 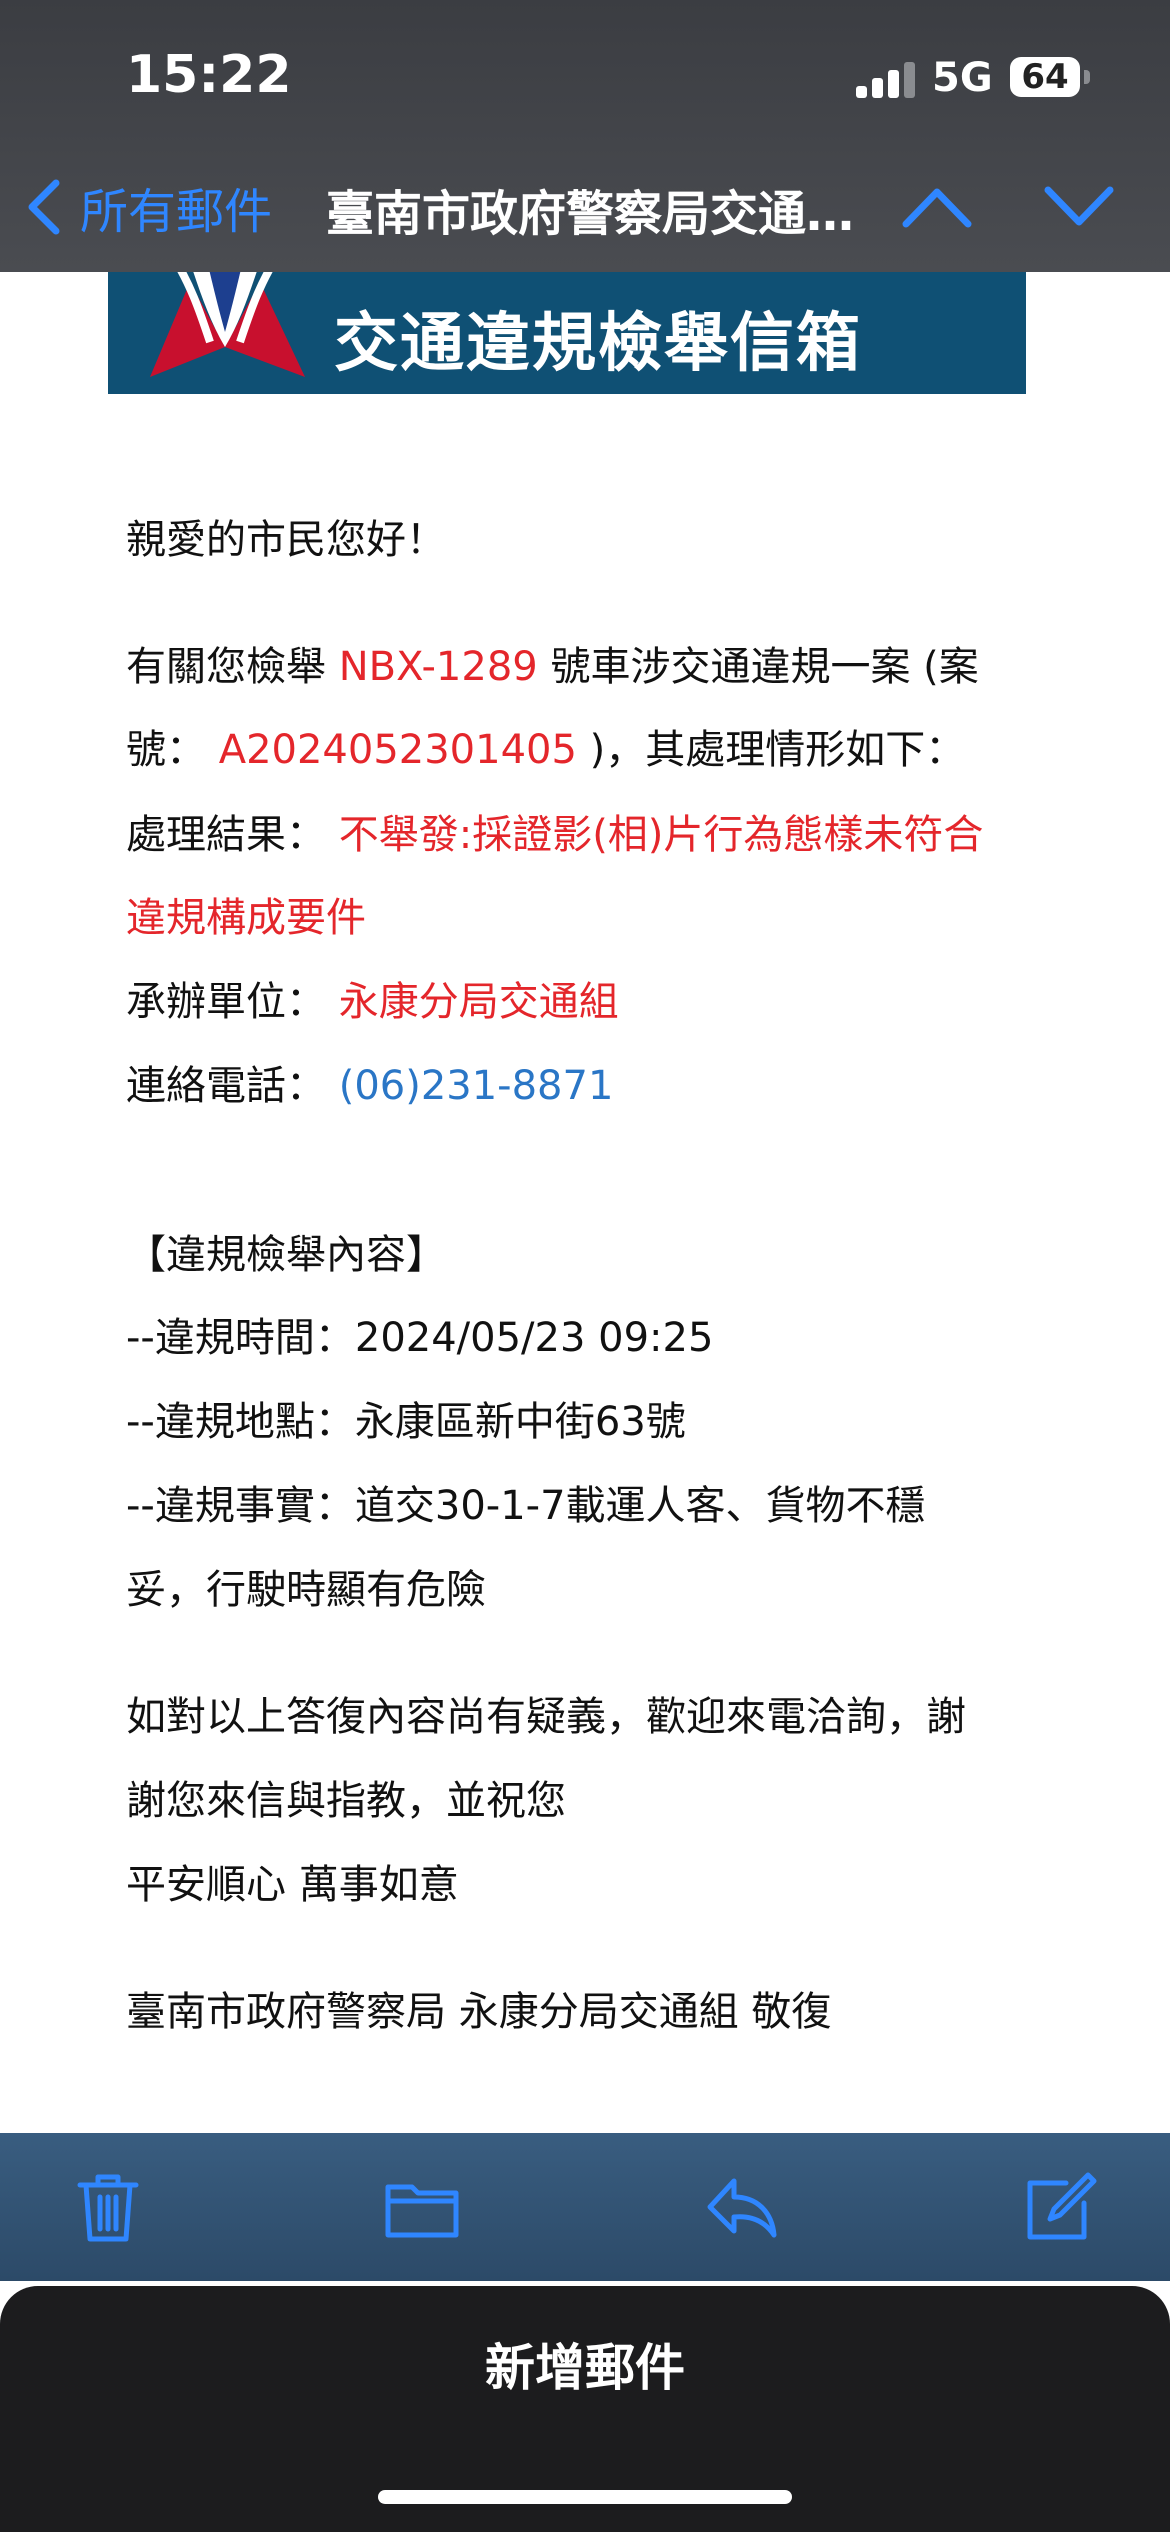 I want to click on phone-label: 連絡電話：, so click(x=226, y=1086).